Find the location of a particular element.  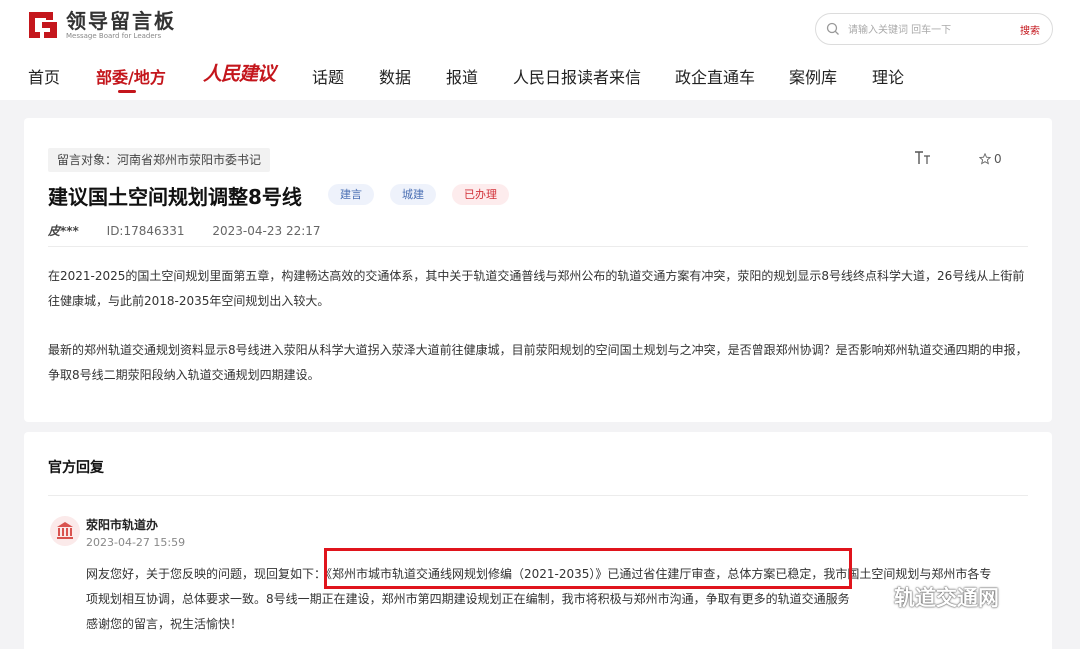

nav-people-suggestion: 人民建议 is located at coordinates (239, 72).